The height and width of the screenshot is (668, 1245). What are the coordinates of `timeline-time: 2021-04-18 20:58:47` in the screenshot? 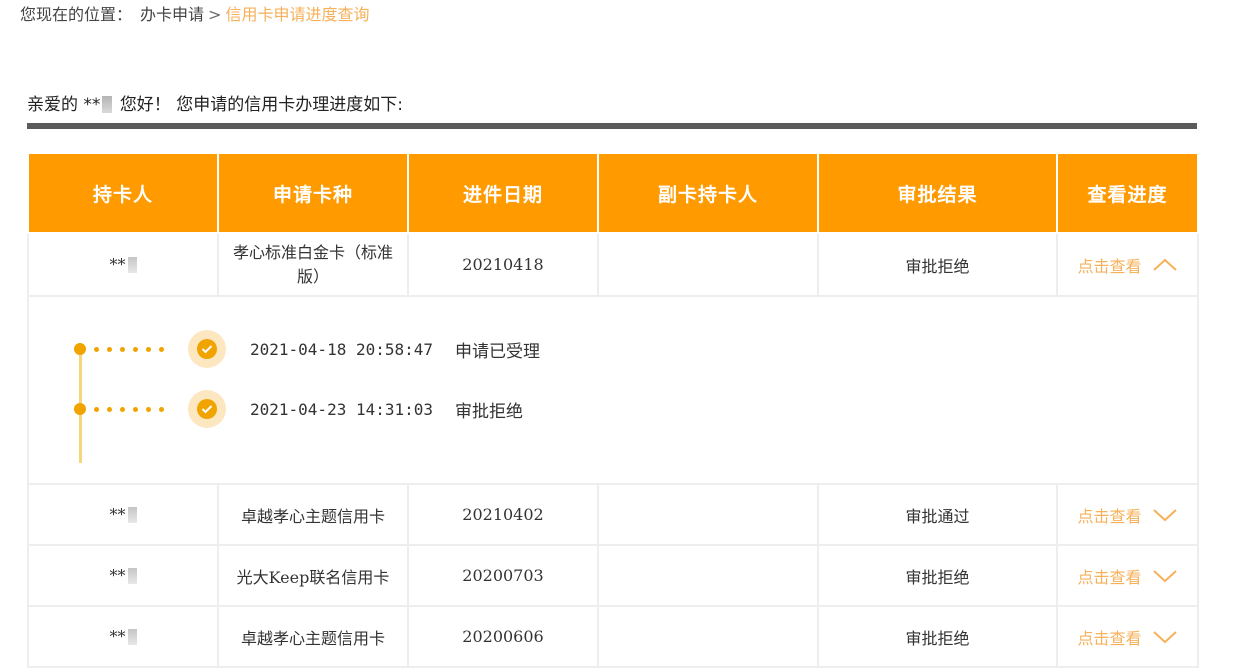 It's located at (342, 349).